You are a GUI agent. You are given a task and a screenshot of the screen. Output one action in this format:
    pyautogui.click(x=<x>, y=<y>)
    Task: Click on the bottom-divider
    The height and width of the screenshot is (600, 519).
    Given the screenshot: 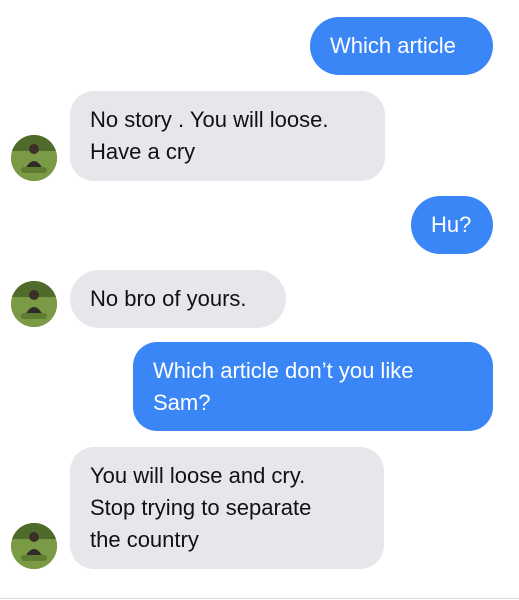 What is the action you would take?
    pyautogui.click(x=259, y=598)
    